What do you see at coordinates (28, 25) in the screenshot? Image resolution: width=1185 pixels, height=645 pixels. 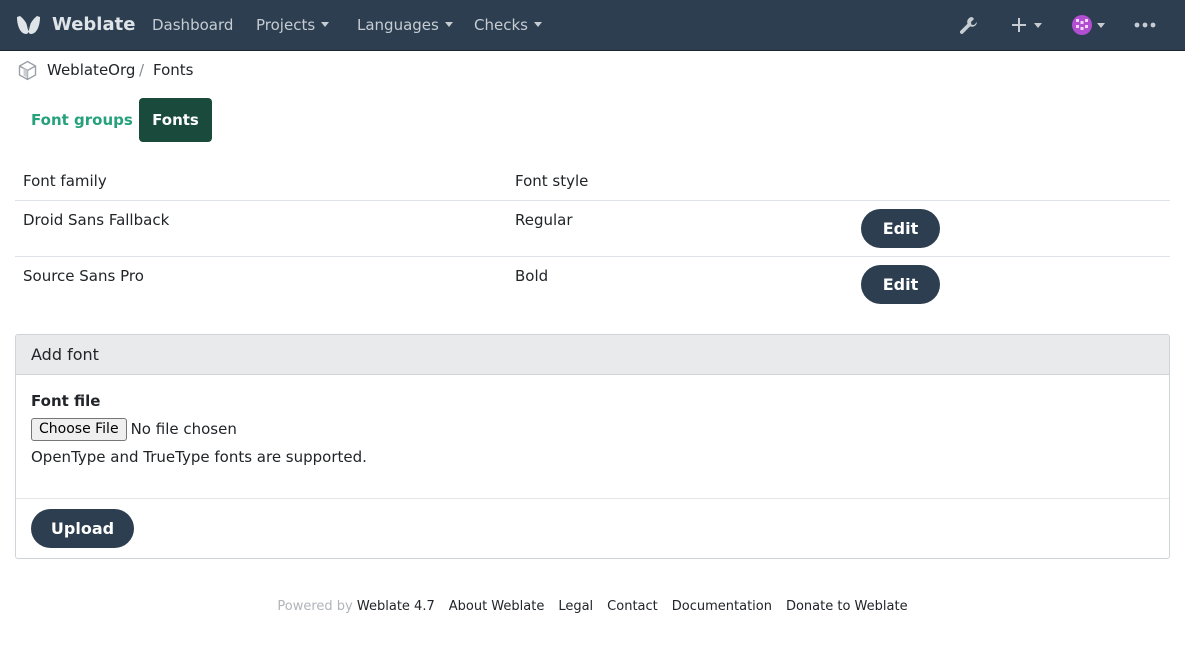 I see `weblate-logo-icon` at bounding box center [28, 25].